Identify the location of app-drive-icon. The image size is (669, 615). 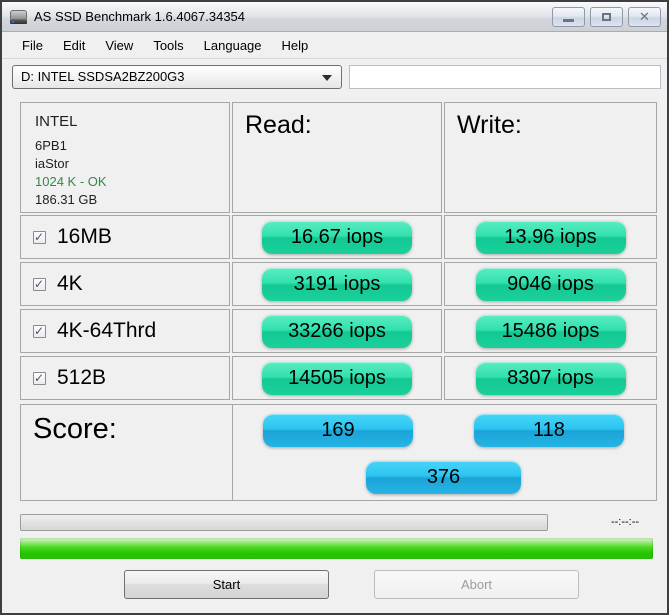
(18, 16).